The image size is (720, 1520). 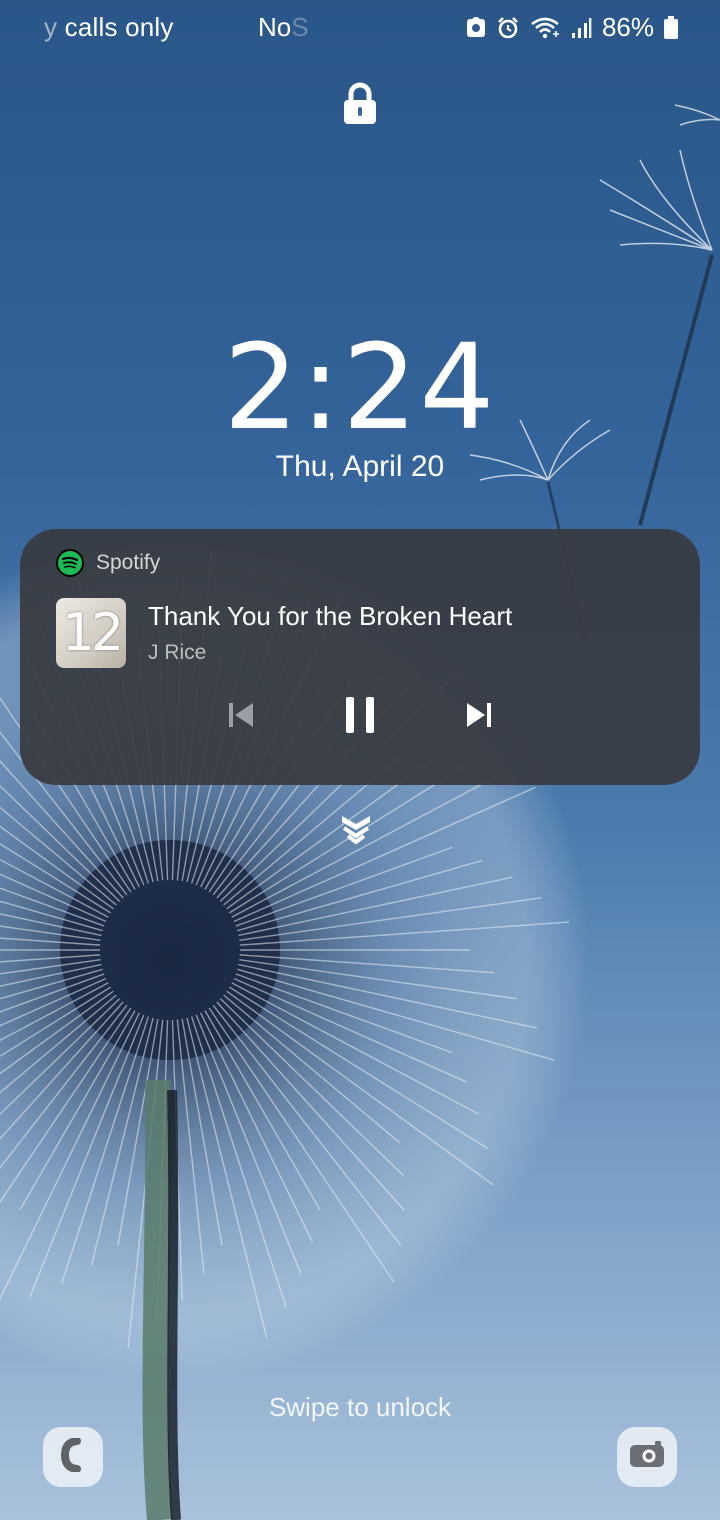 I want to click on pause-icon, so click(x=360, y=717).